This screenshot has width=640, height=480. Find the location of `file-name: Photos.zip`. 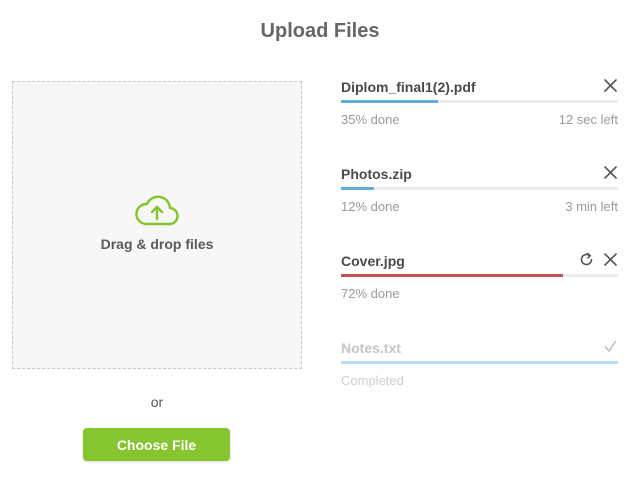

file-name: Photos.zip is located at coordinates (376, 174).